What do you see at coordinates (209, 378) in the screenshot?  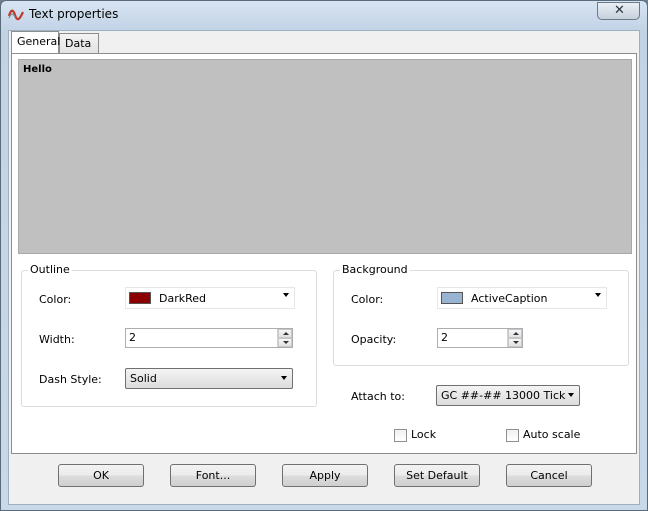 I see `dash-style-select: Solid` at bounding box center [209, 378].